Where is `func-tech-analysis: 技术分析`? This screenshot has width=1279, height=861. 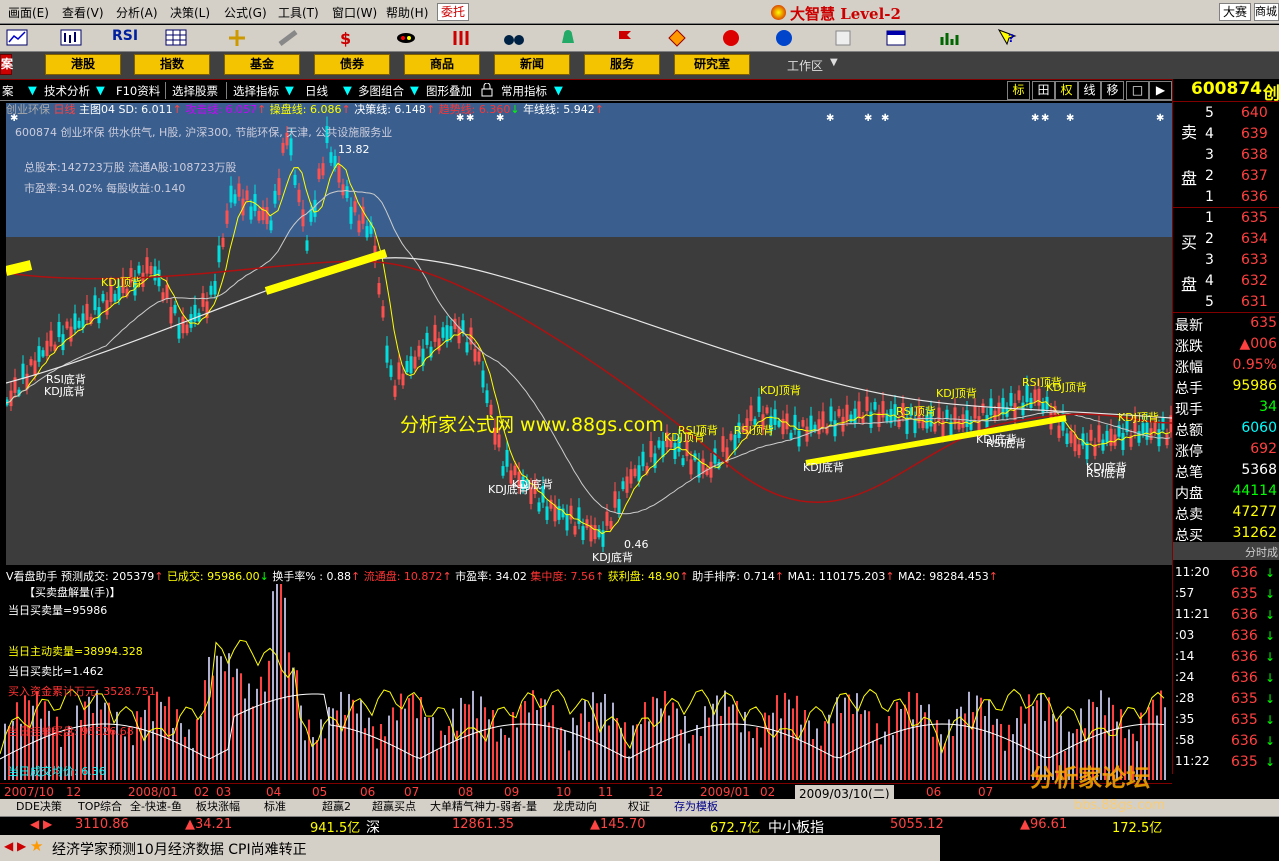 func-tech-analysis: 技术分析 is located at coordinates (67, 91).